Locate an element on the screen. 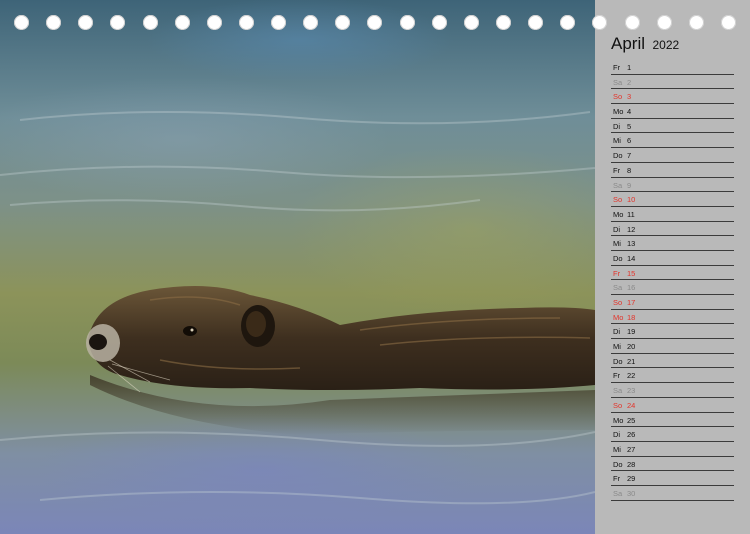 Image resolution: width=750 pixels, height=534 pixels. day-number: 10 is located at coordinates (631, 200).